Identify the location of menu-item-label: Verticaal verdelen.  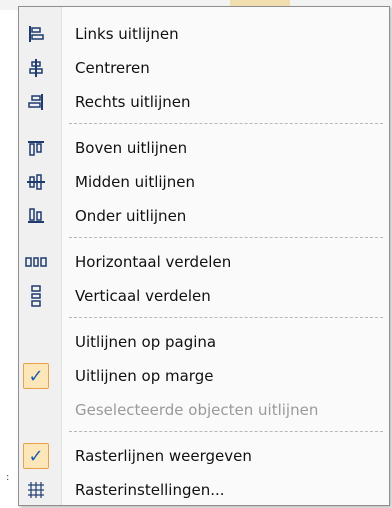
(143, 296).